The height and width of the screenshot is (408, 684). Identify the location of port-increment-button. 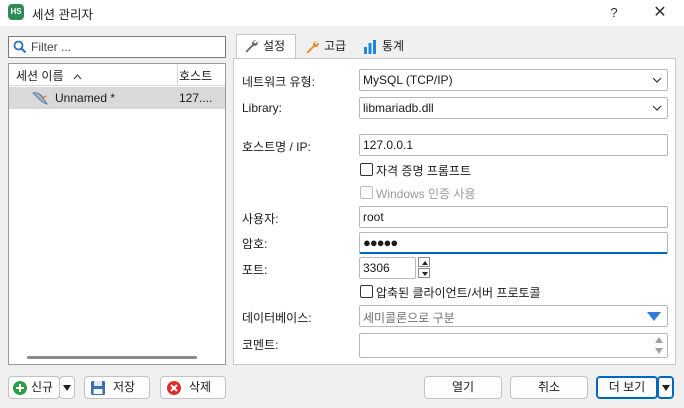
(424, 262).